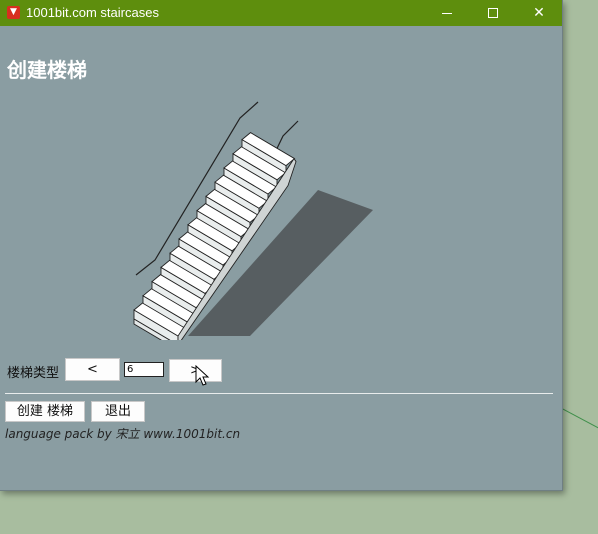  Describe the element at coordinates (123, 434) in the screenshot. I see `language-pack-credit: language pack by 宋立 www.1001bit.cn` at that location.